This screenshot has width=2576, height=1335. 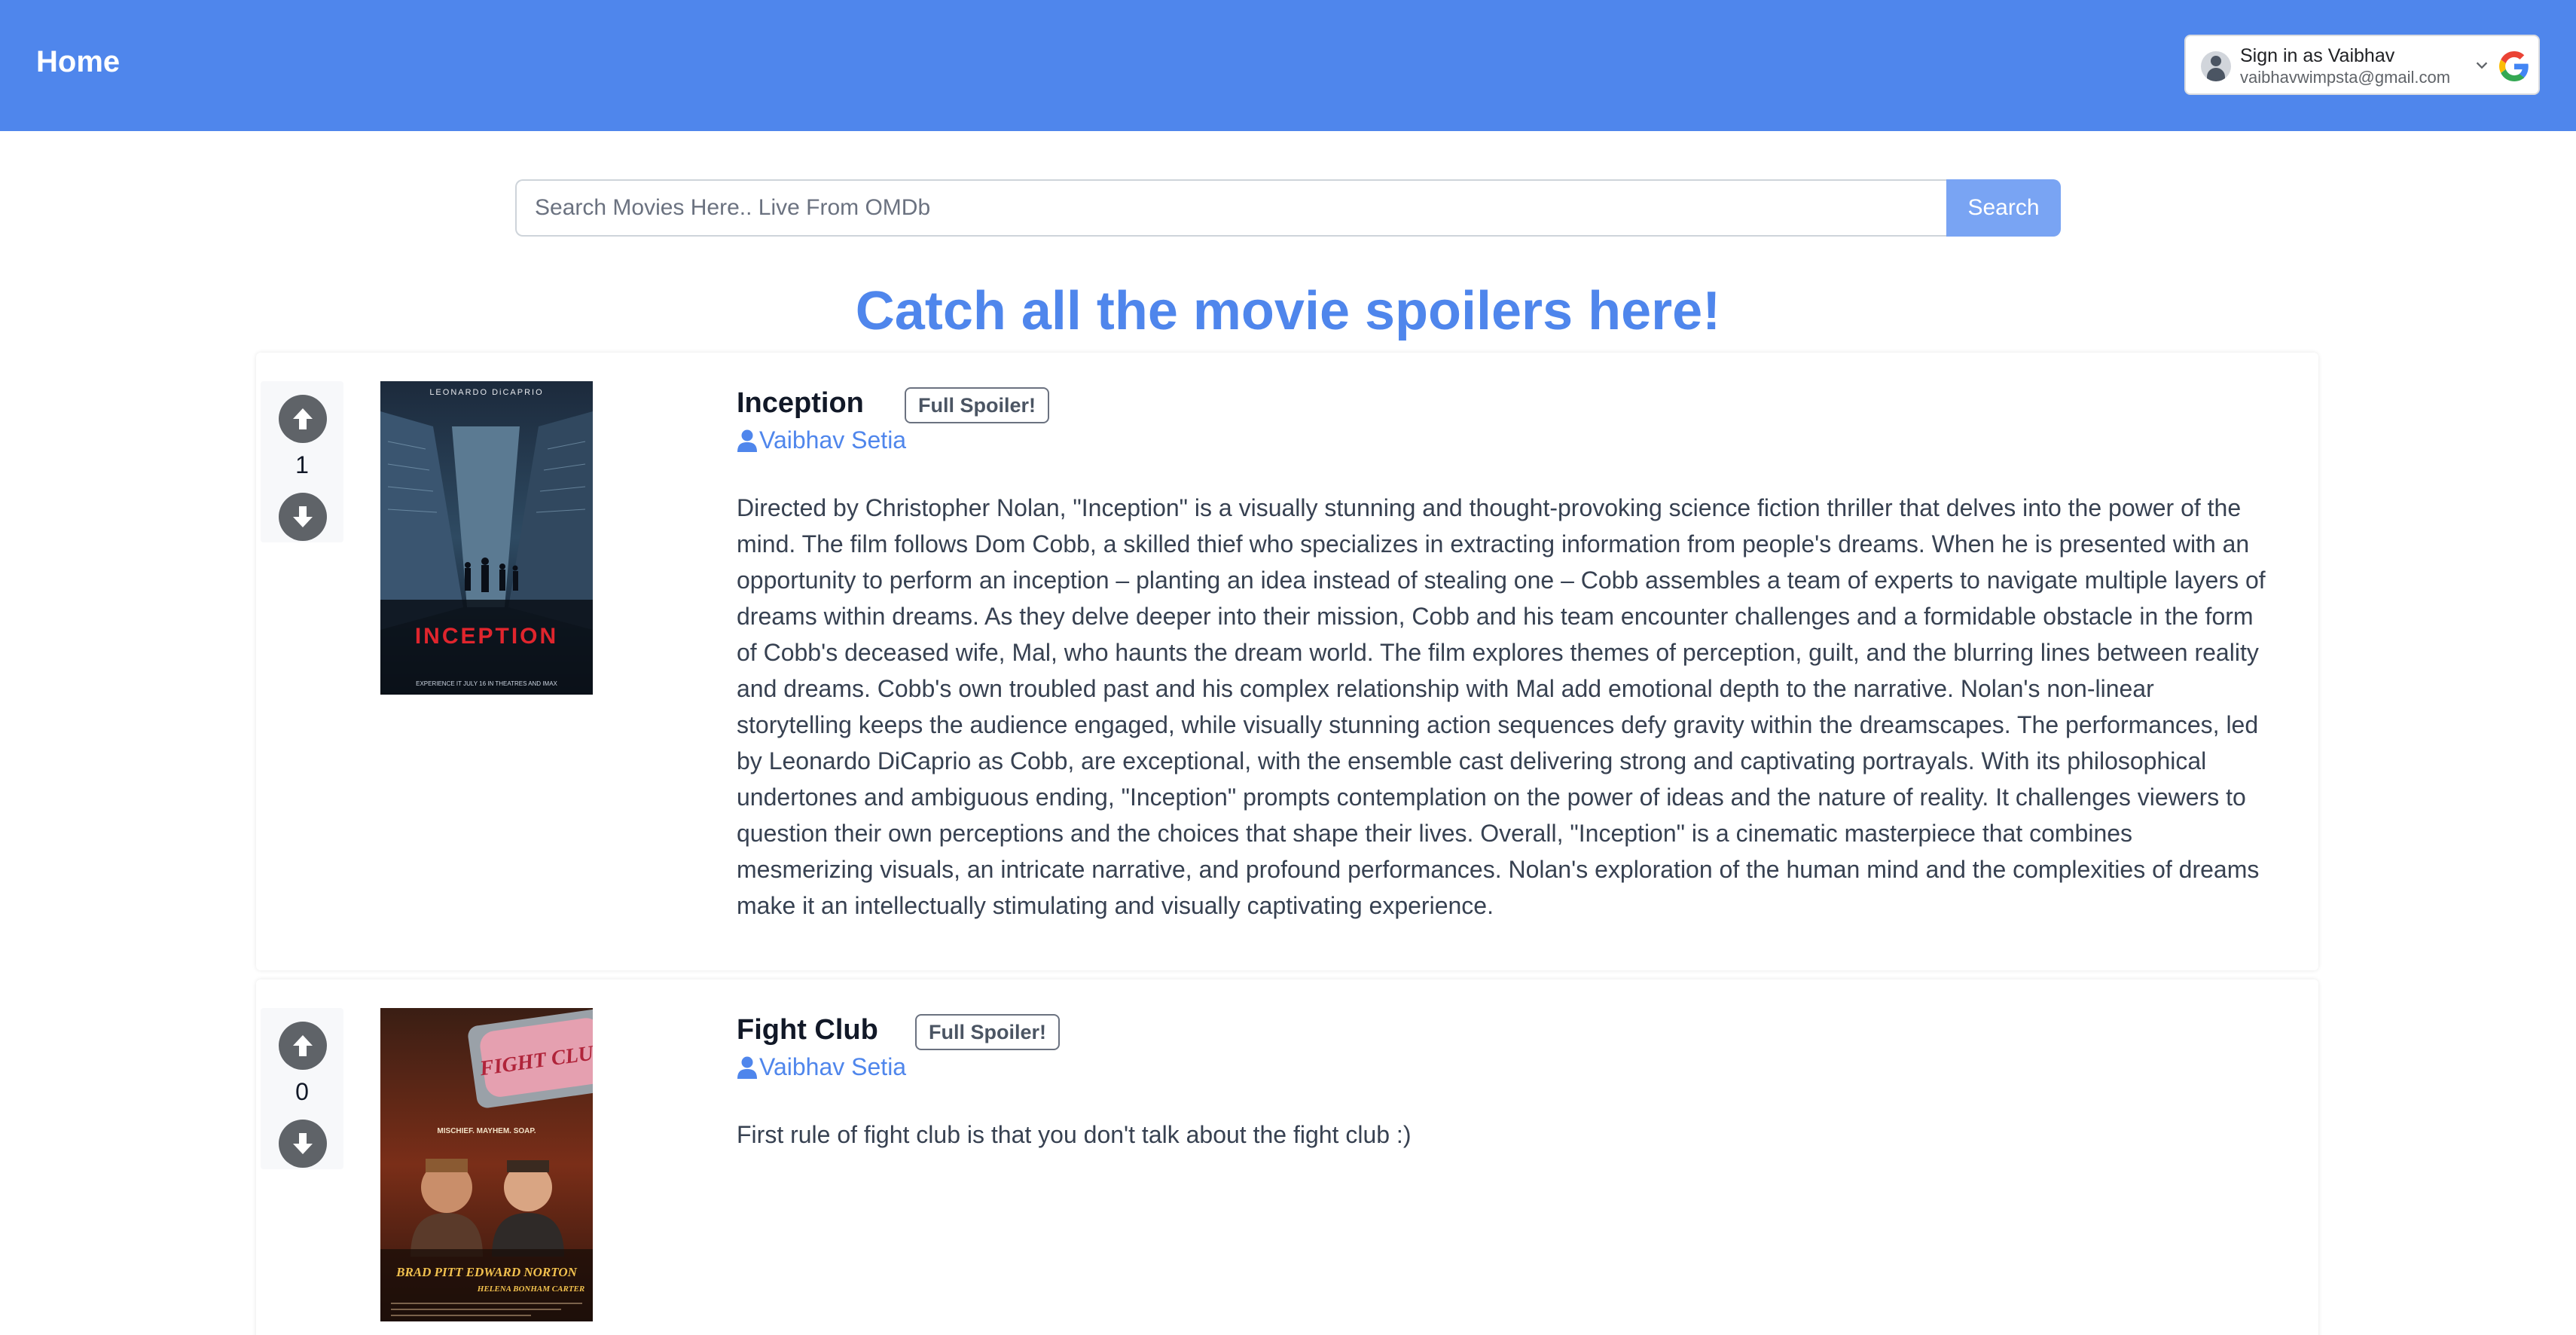 What do you see at coordinates (78, 62) in the screenshot?
I see `nav-home-link: Home` at bounding box center [78, 62].